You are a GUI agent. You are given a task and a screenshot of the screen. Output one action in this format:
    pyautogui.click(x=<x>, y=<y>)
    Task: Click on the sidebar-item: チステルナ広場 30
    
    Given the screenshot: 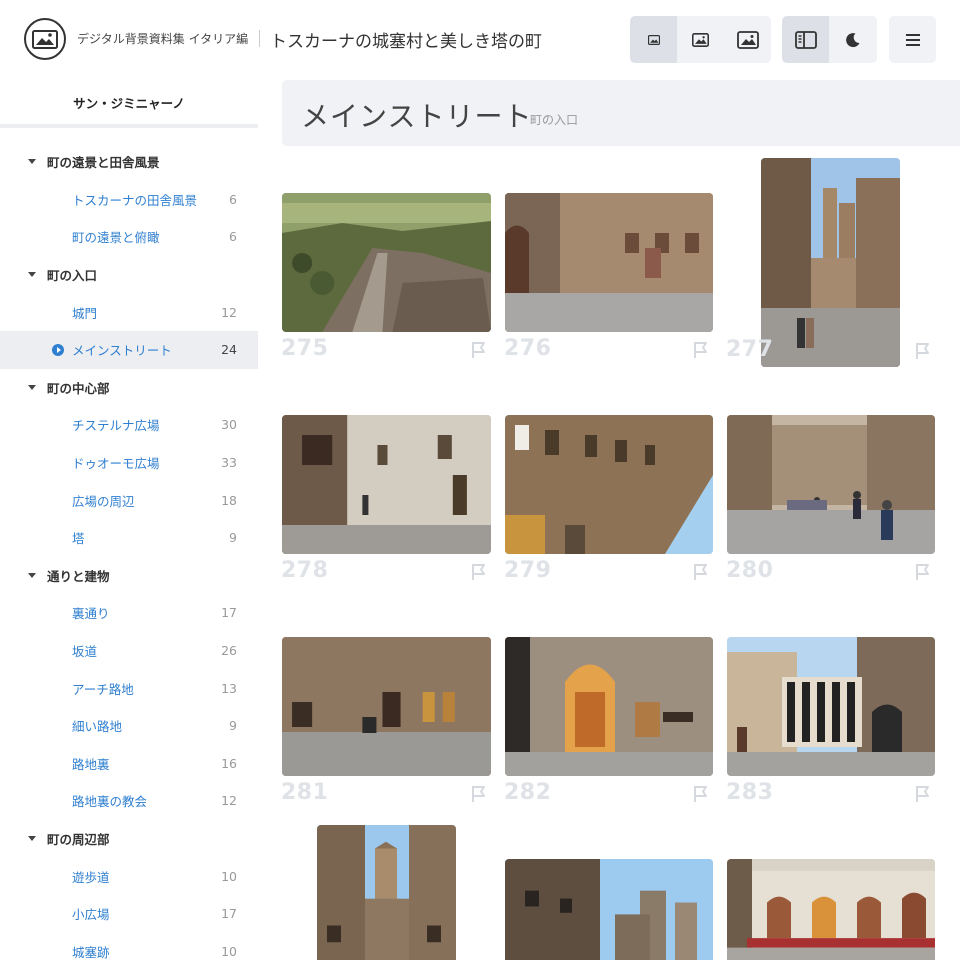 What is the action you would take?
    pyautogui.click(x=129, y=425)
    